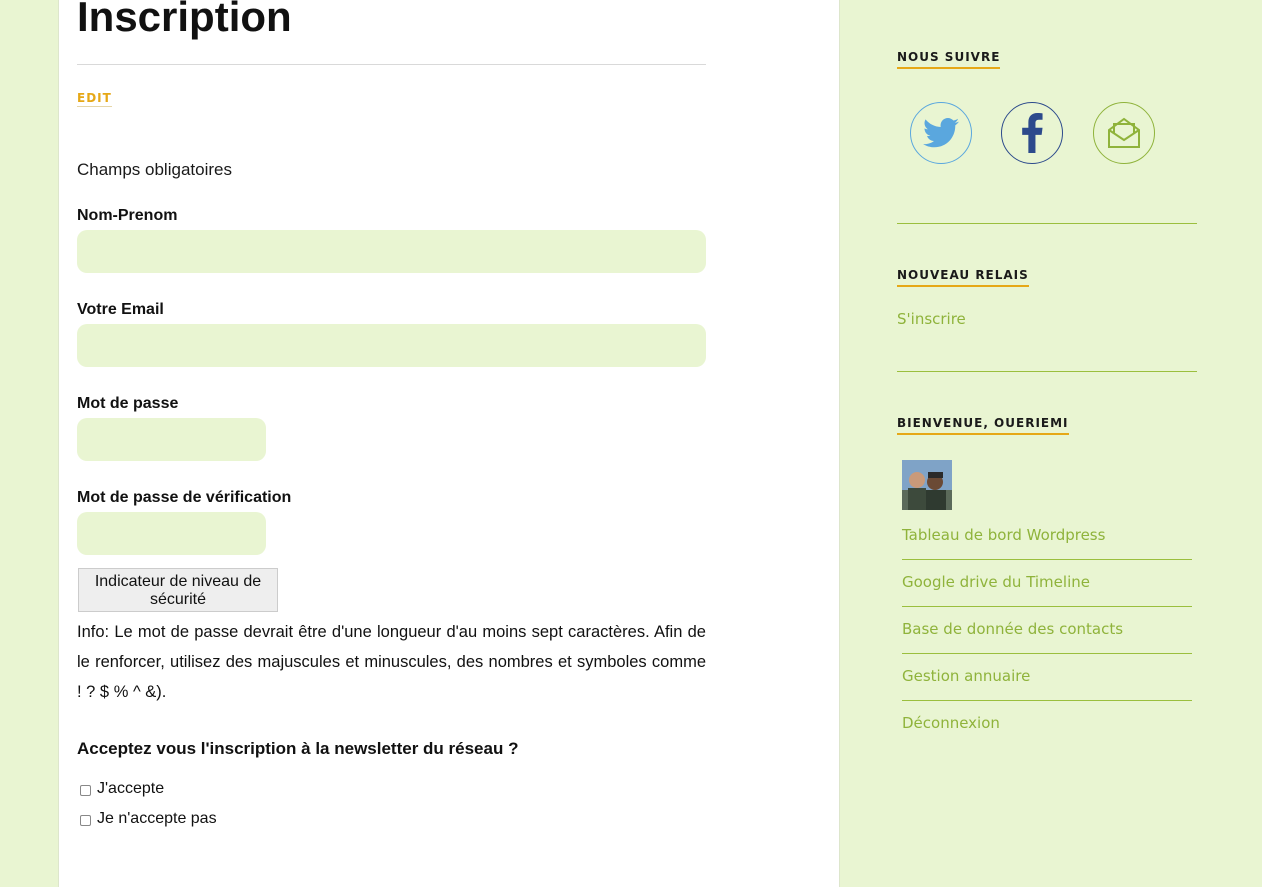 Image resolution: width=1262 pixels, height=887 pixels. Describe the element at coordinates (963, 277) in the screenshot. I see `relay-widget-title: NOUVEAU RELAIS` at that location.